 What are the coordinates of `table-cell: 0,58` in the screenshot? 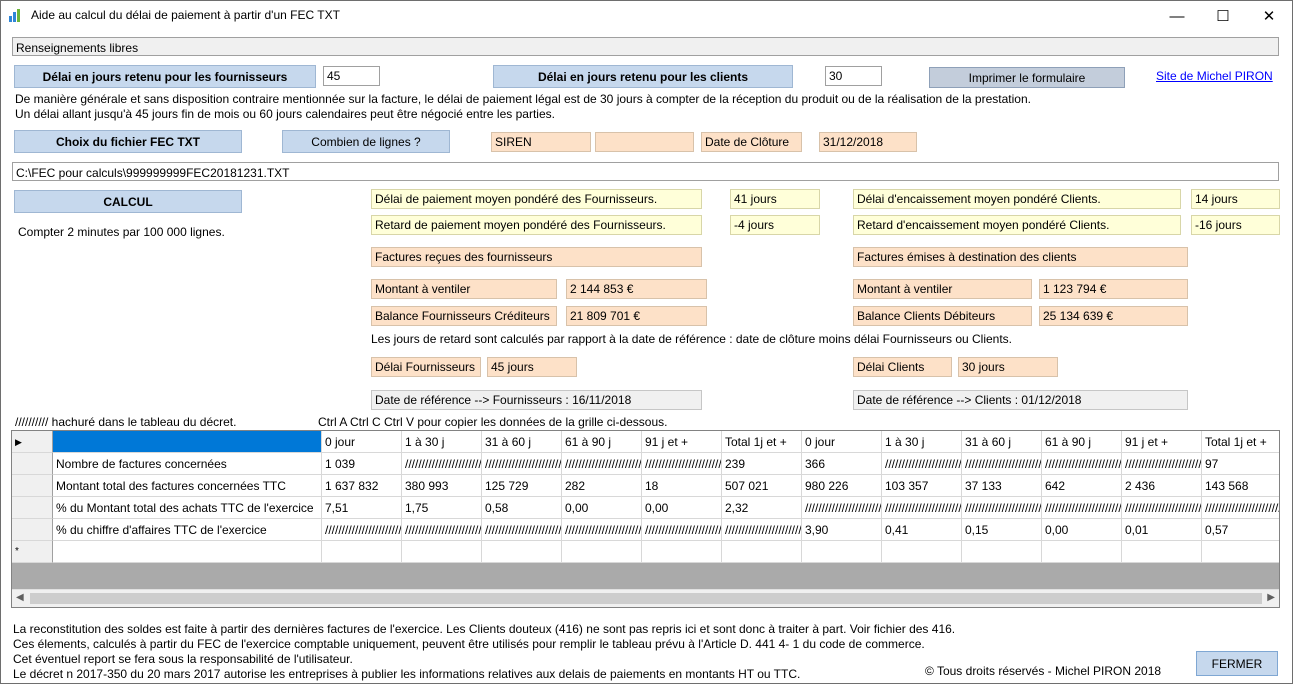 It's located at (522, 508).